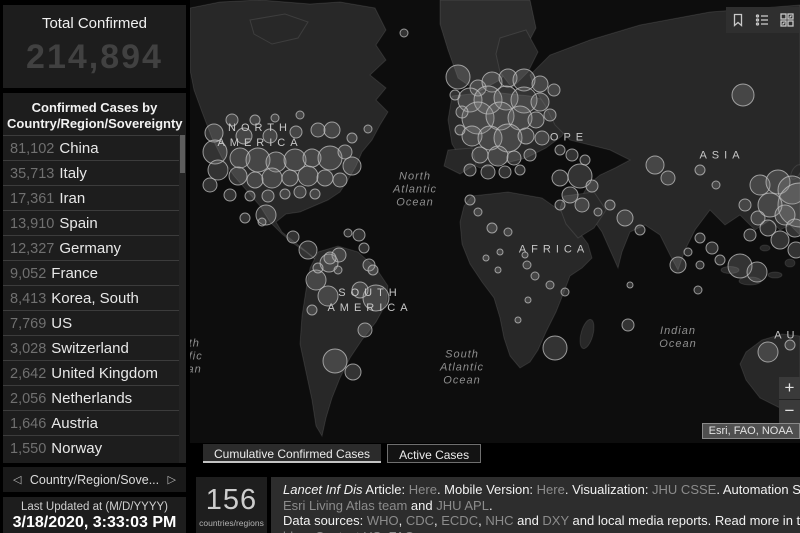  I want to click on map-tabs: Cumulative Confirmed Cases Active Cases, so click(342, 453).